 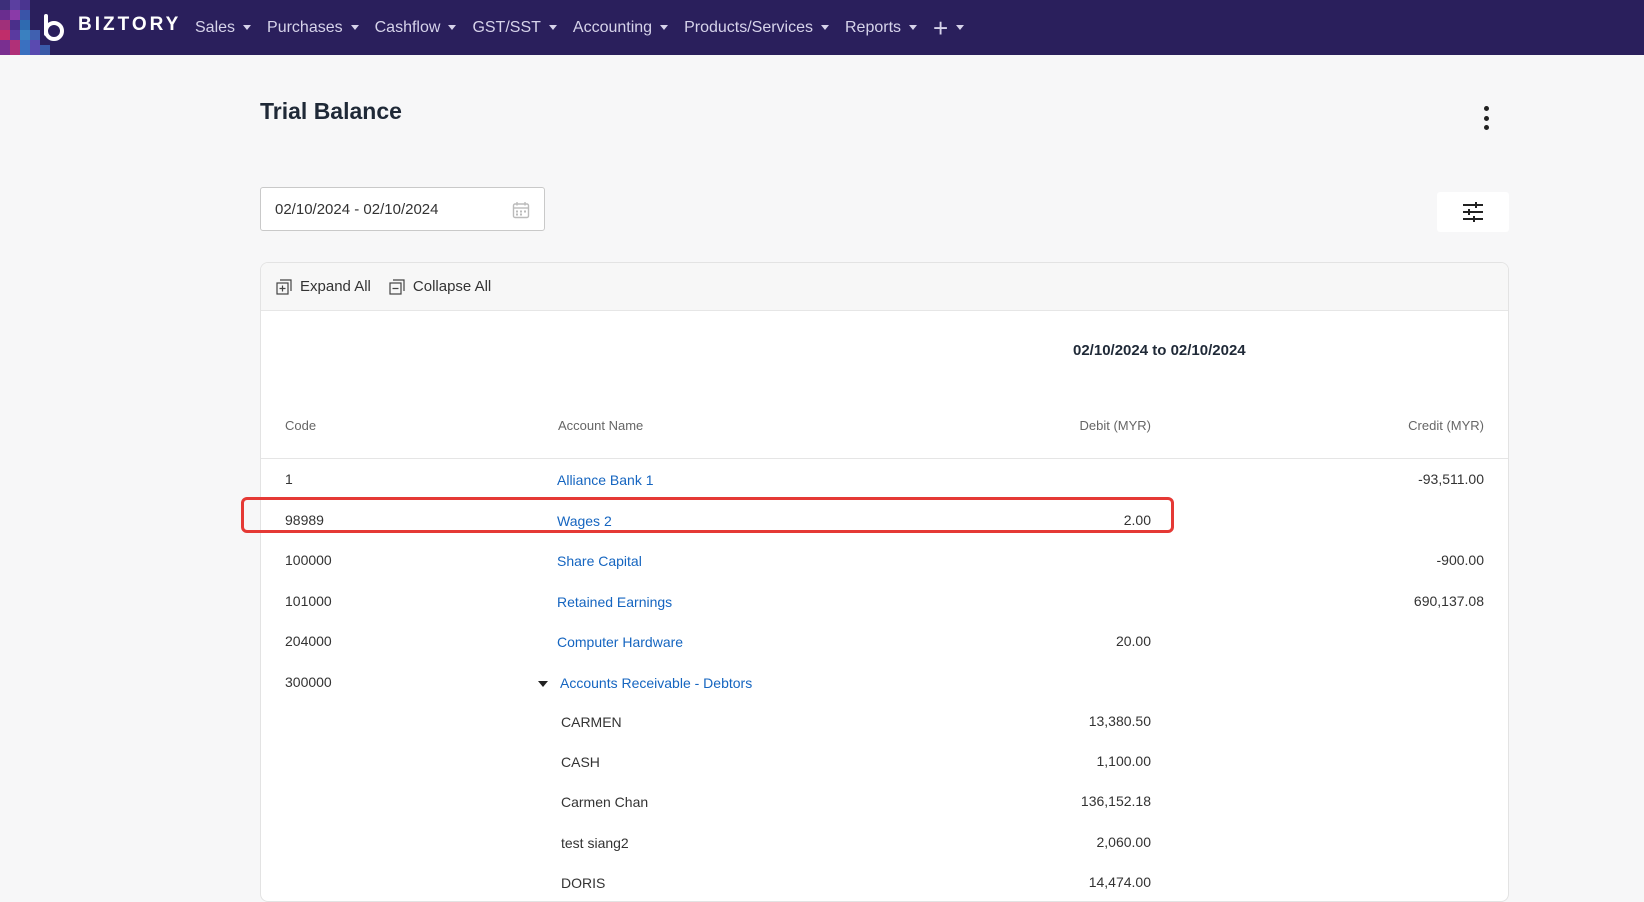 What do you see at coordinates (130, 24) in the screenshot?
I see `brand-name: BIZTORY` at bounding box center [130, 24].